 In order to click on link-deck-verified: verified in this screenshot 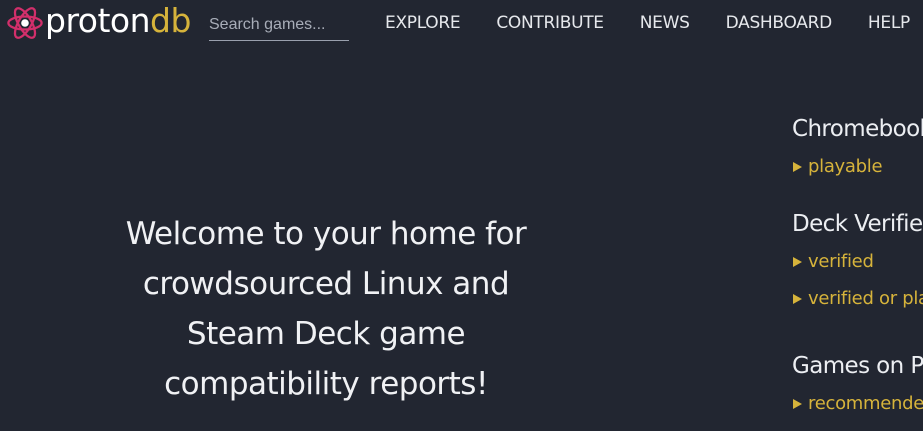, I will do `click(857, 261)`.